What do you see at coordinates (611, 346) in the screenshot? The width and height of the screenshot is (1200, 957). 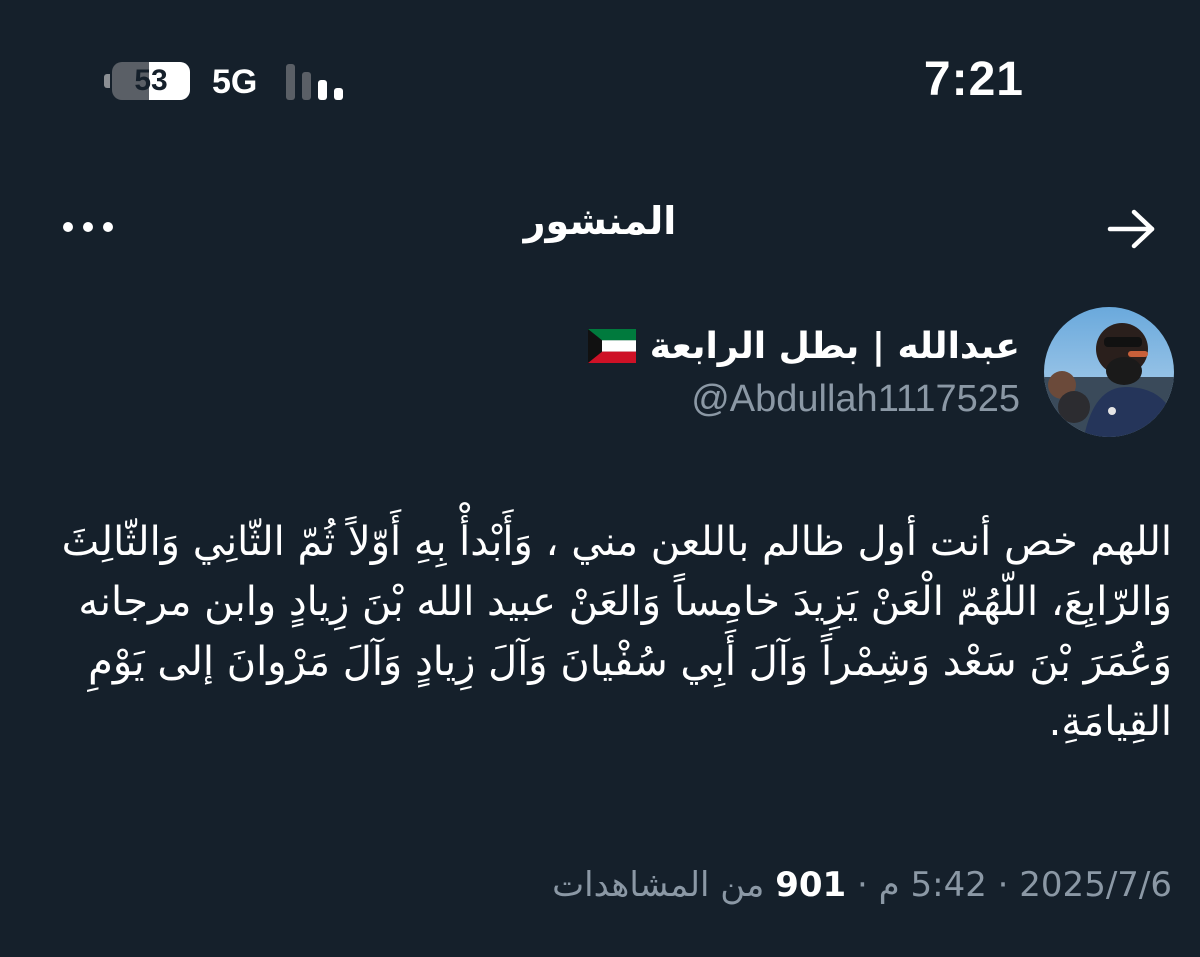 I see `kuwait-flag-icon` at bounding box center [611, 346].